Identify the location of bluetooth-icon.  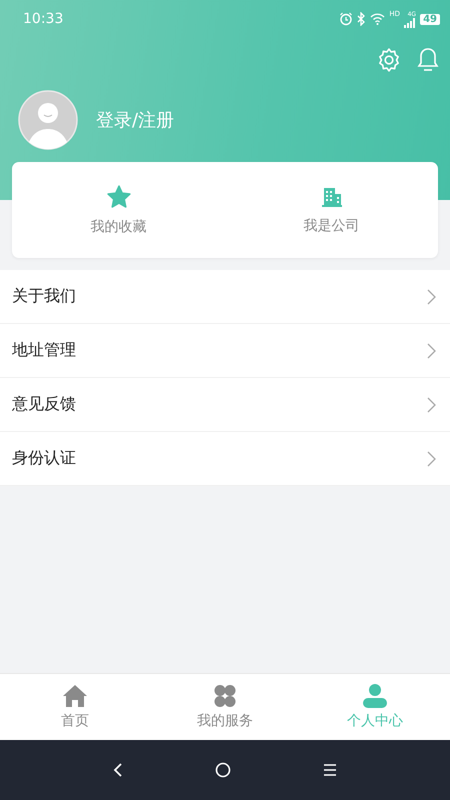
(361, 19).